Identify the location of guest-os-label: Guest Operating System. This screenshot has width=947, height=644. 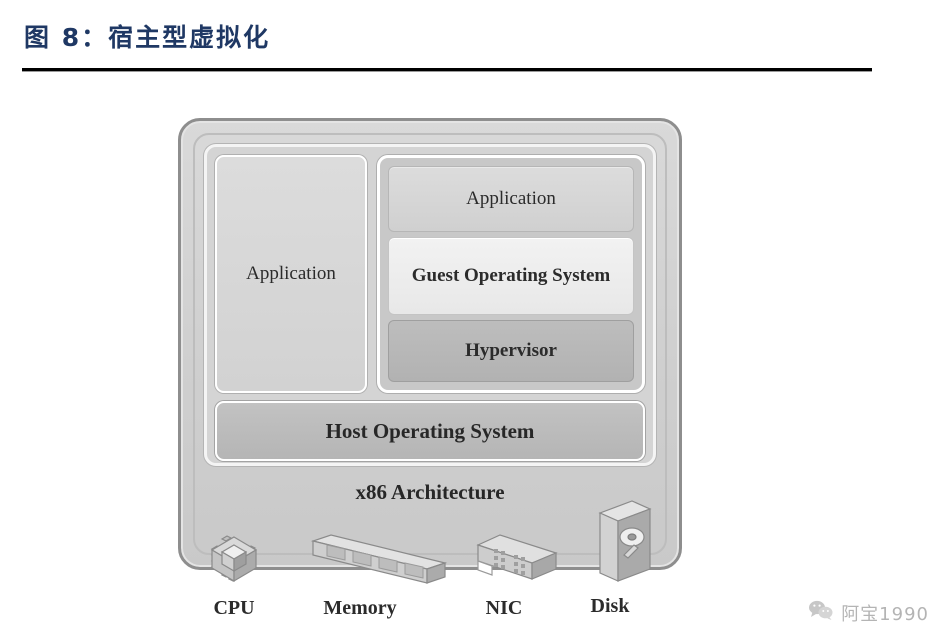
(511, 275).